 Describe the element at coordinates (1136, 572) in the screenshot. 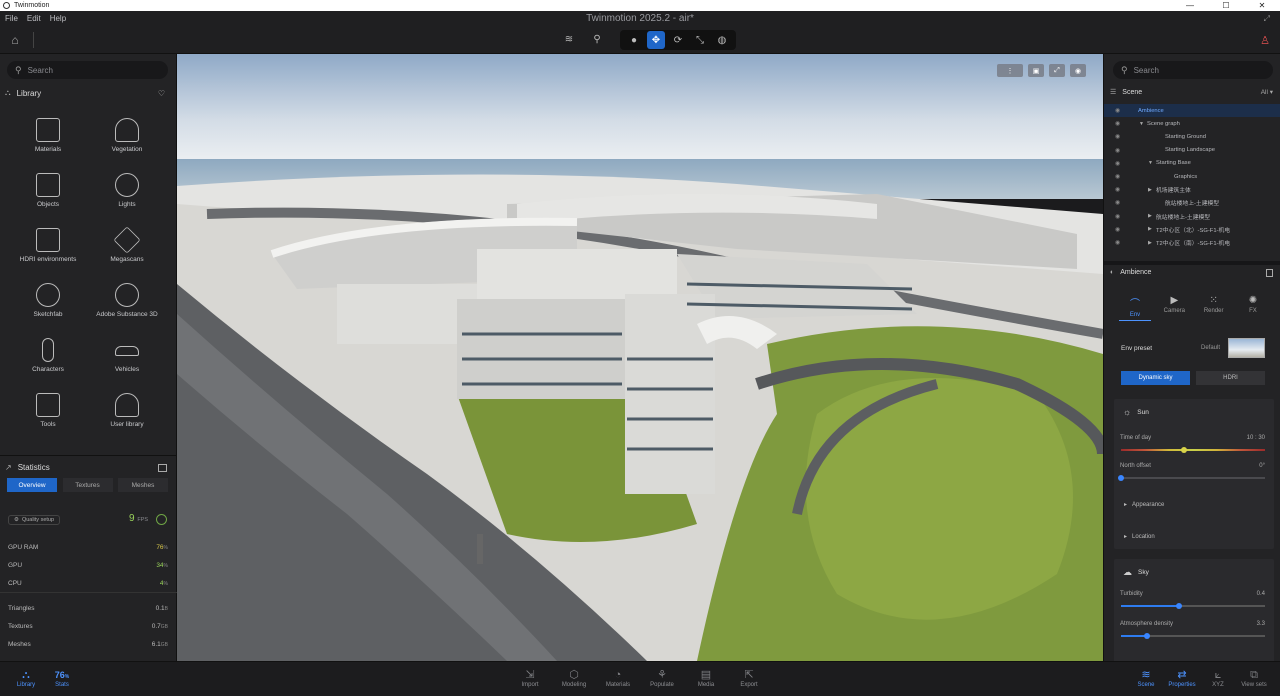

I see `sky-header: ☁ Sky` at that location.